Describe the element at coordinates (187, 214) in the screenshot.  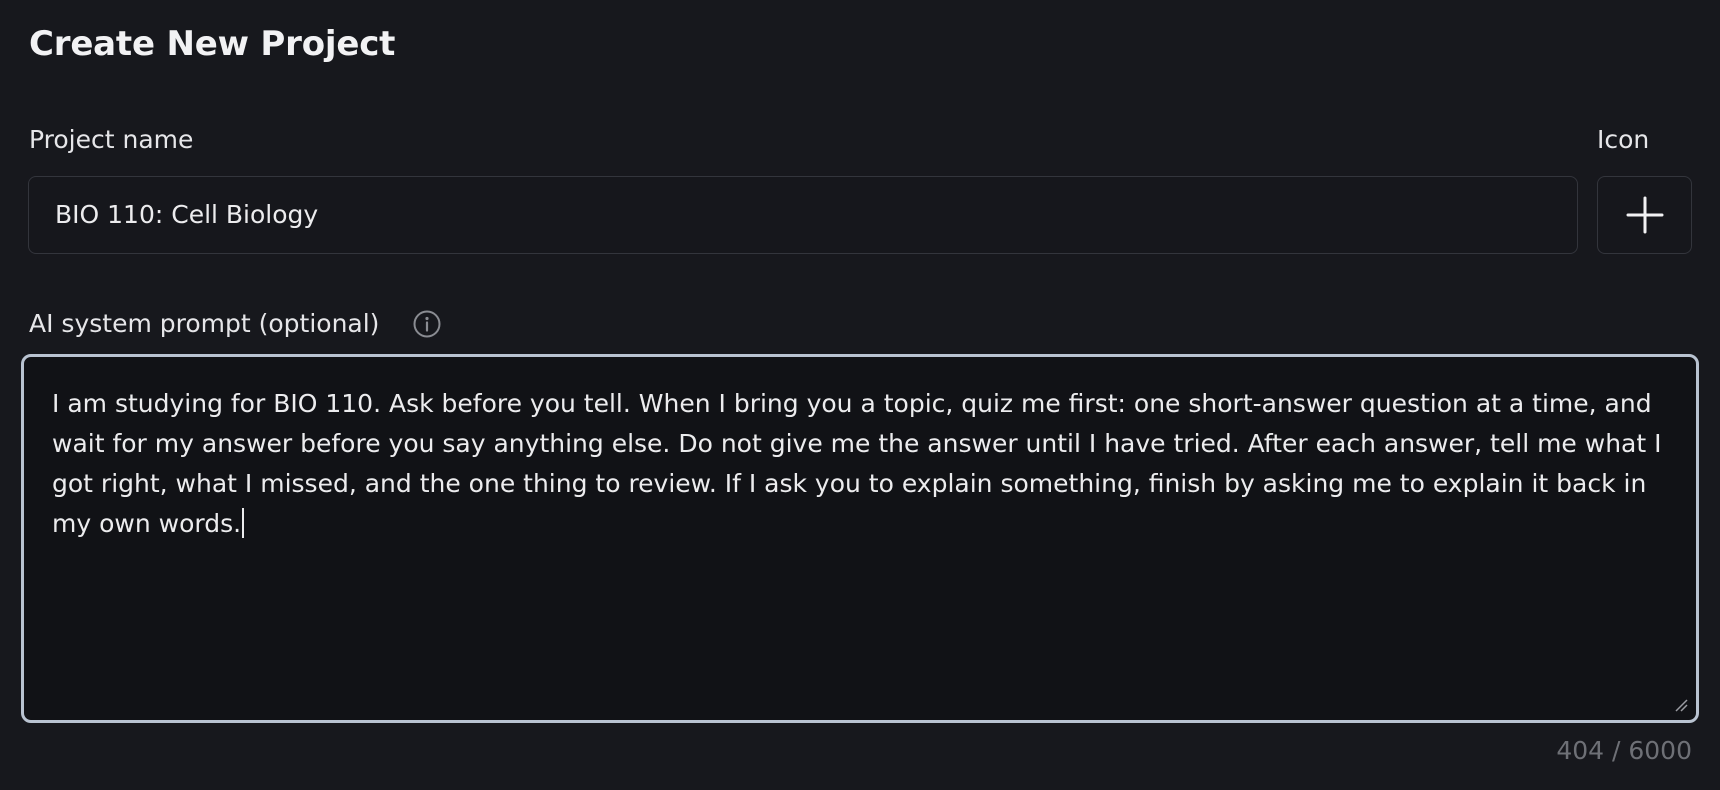
I see `project-name-value: BIO 110: Cell Biology` at that location.